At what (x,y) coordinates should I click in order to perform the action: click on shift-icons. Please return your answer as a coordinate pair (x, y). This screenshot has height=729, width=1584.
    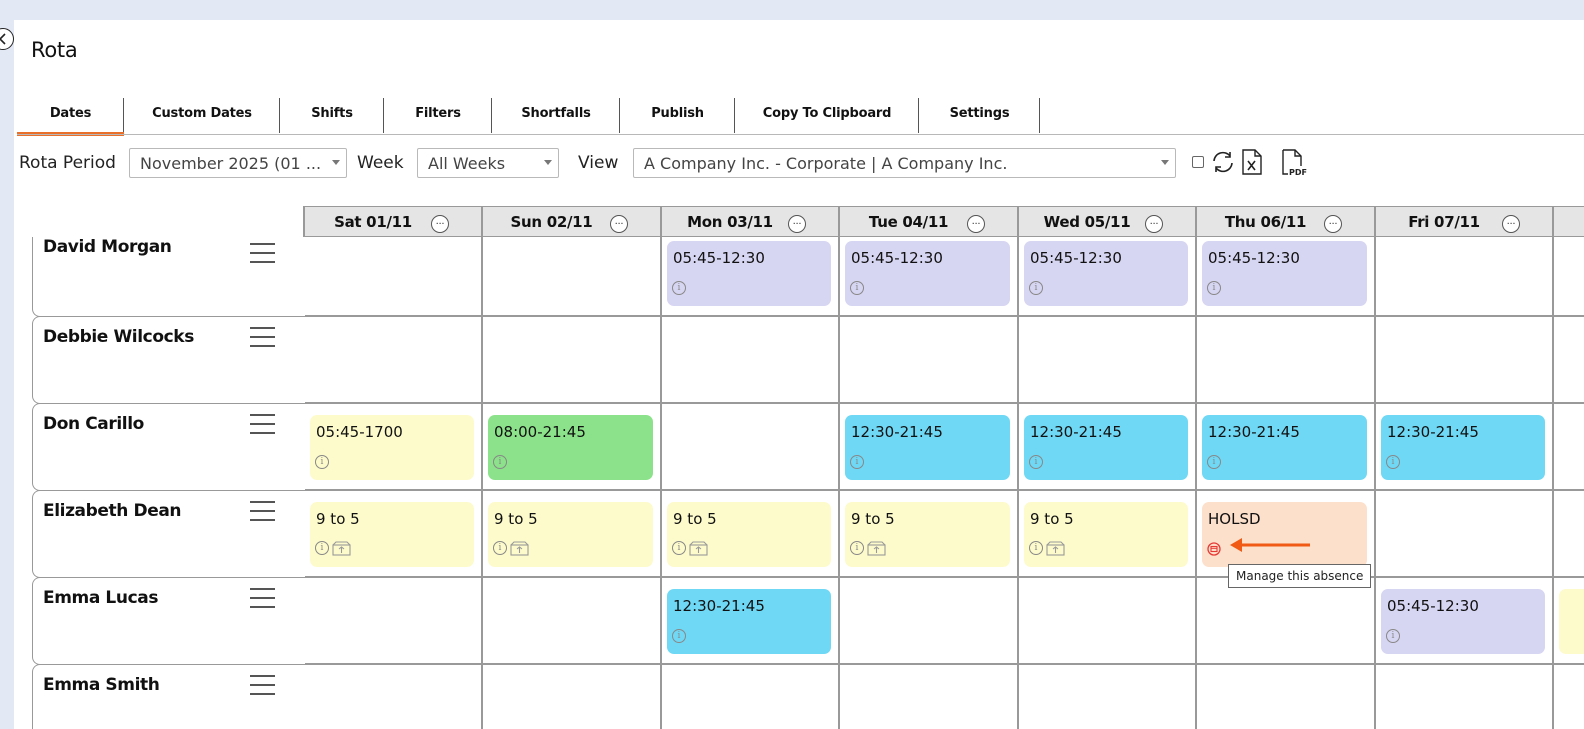
    Looking at the image, I should click on (1214, 549).